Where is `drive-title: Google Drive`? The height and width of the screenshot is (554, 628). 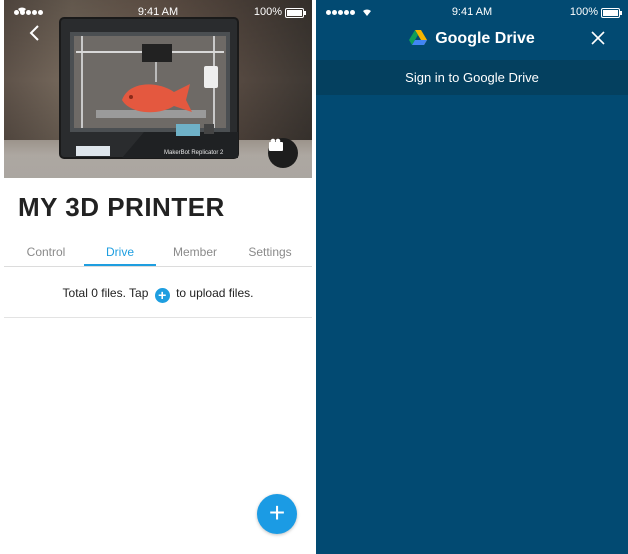 drive-title: Google Drive is located at coordinates (472, 39).